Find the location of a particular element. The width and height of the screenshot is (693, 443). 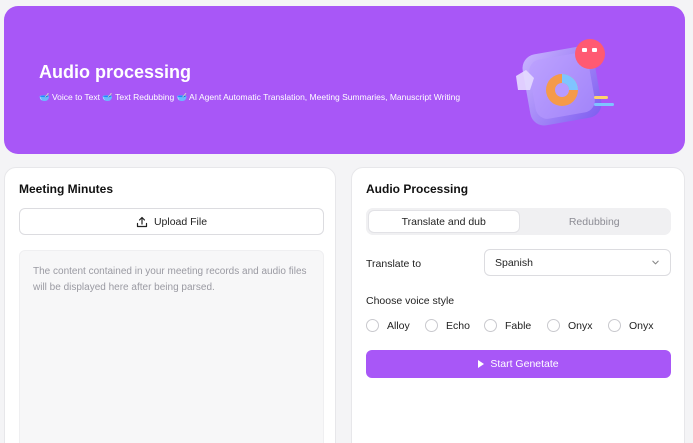

hero-illustration is located at coordinates (565, 82).